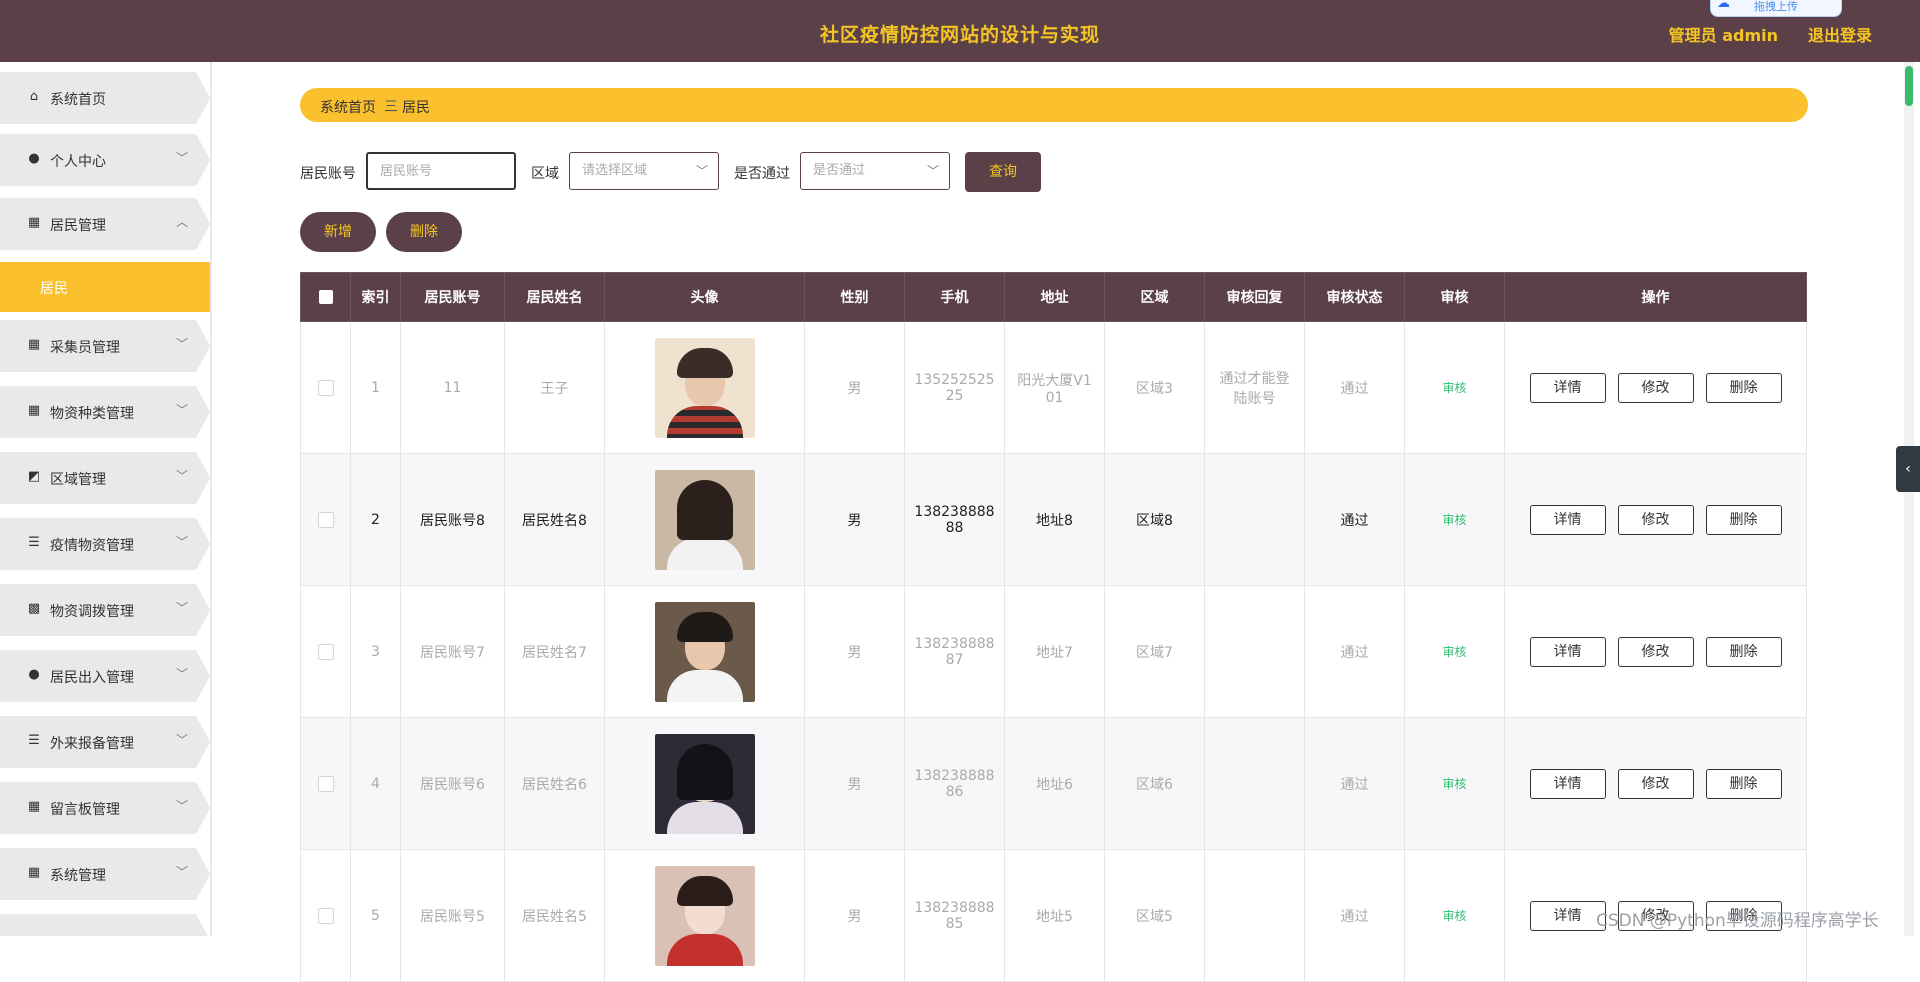 The image size is (1920, 982). Describe the element at coordinates (1003, 172) in the screenshot. I see `query-button: 查询` at that location.